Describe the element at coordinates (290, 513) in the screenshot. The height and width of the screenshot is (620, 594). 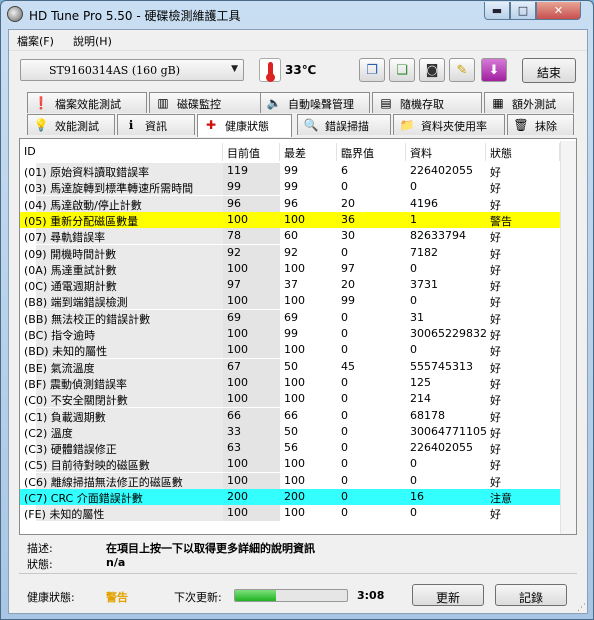
I see `table-row: (FE) 未知的屬性 100 100 0 0 好` at that location.